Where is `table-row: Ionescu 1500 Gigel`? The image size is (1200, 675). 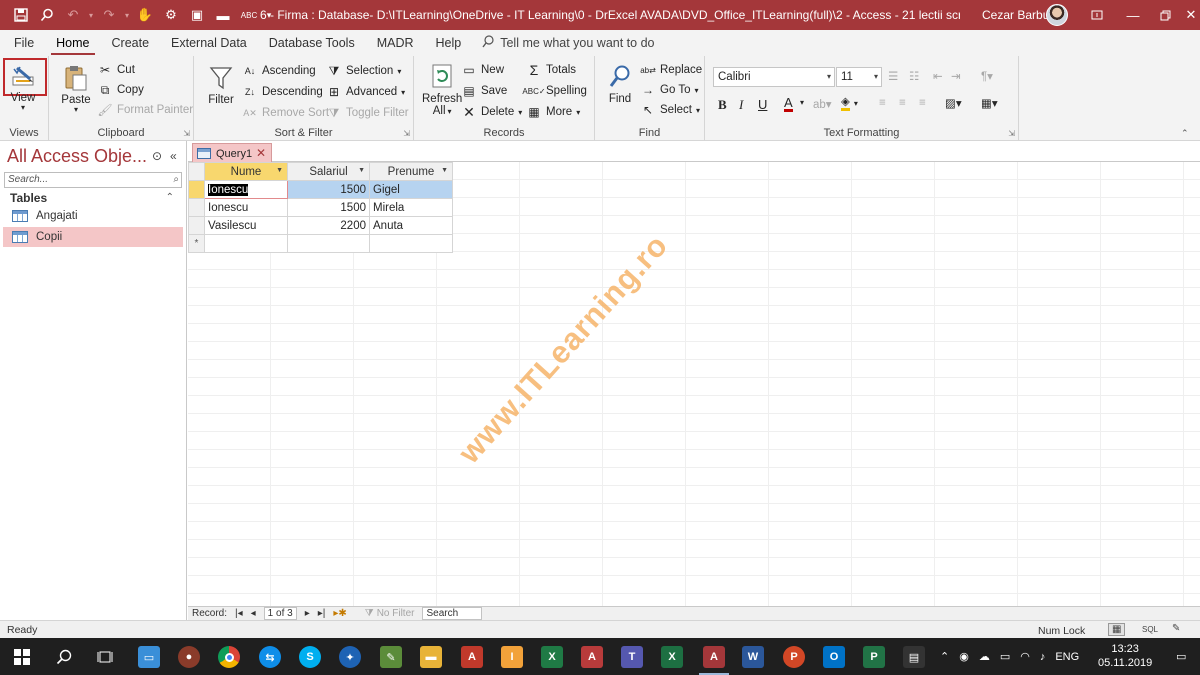
table-row: Ionescu 1500 Gigel is located at coordinates (320, 189).